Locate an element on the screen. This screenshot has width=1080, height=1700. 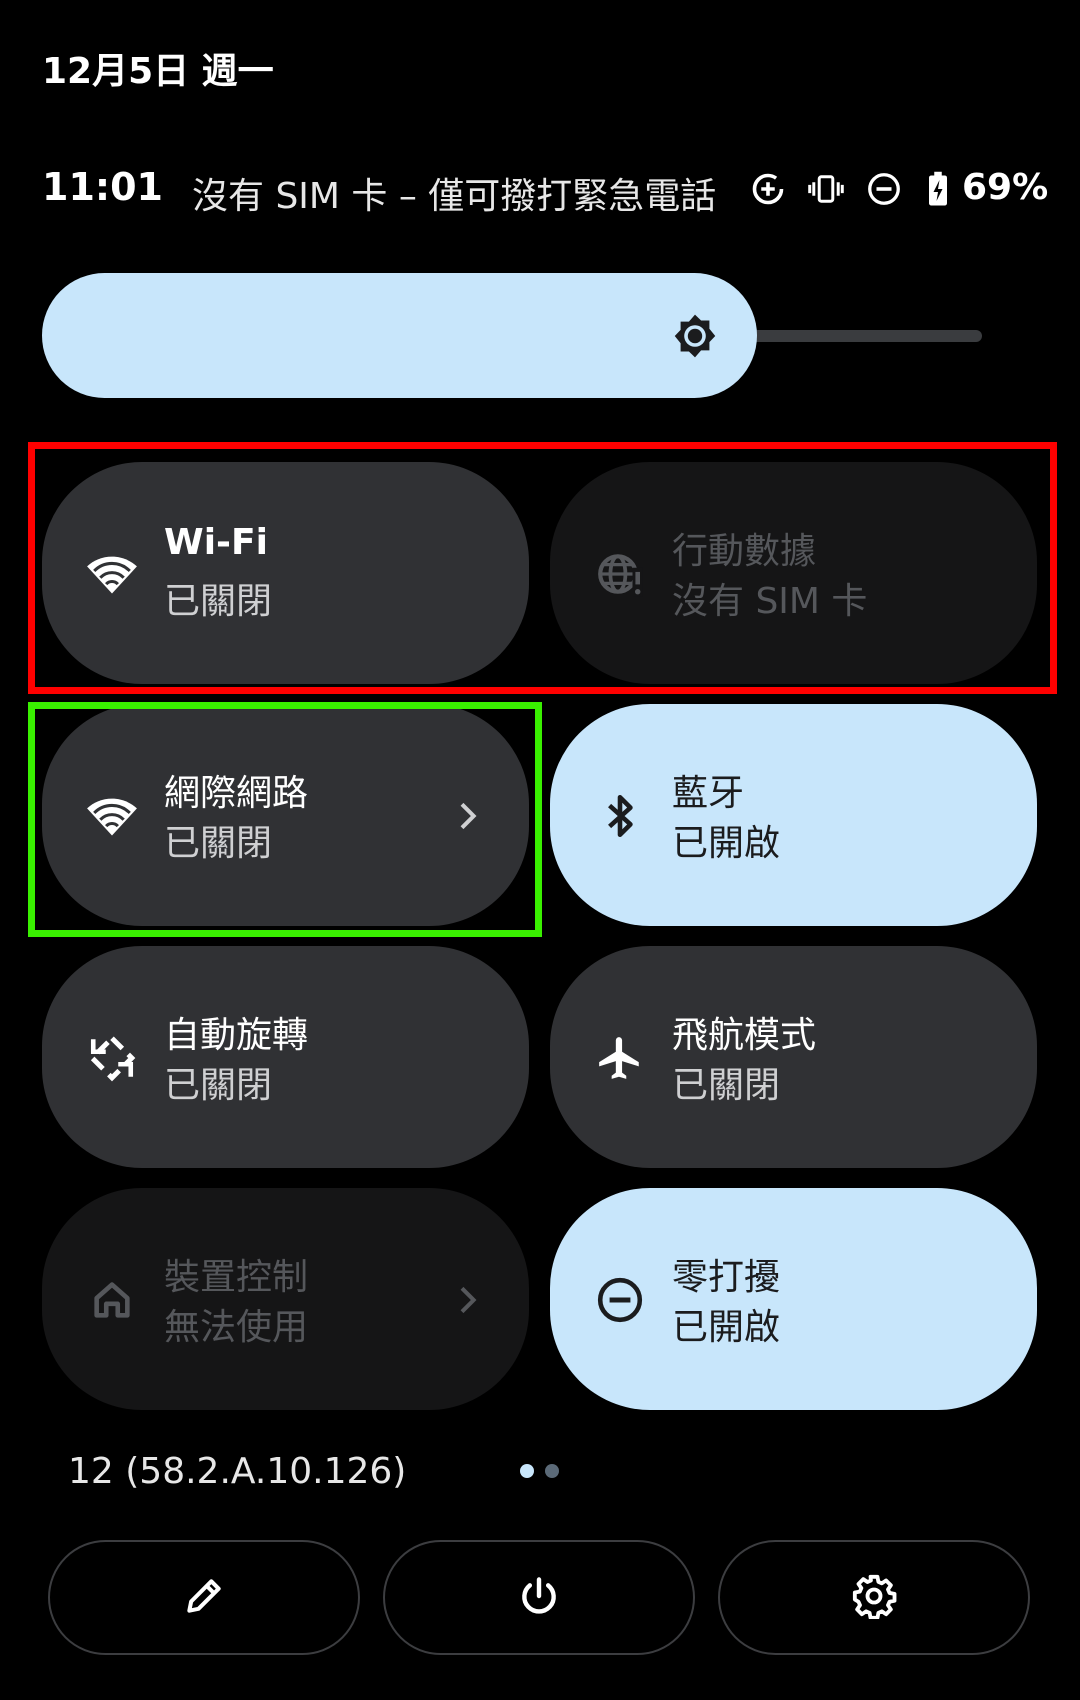
edit-button is located at coordinates (204, 1597).